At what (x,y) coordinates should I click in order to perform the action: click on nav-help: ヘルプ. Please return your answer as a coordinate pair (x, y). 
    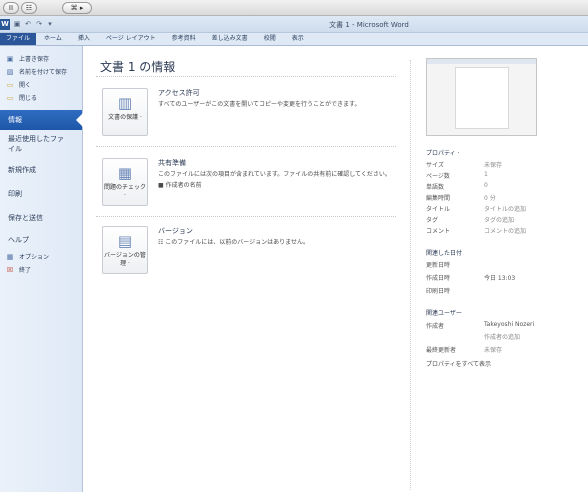
    Looking at the image, I should click on (41, 240).